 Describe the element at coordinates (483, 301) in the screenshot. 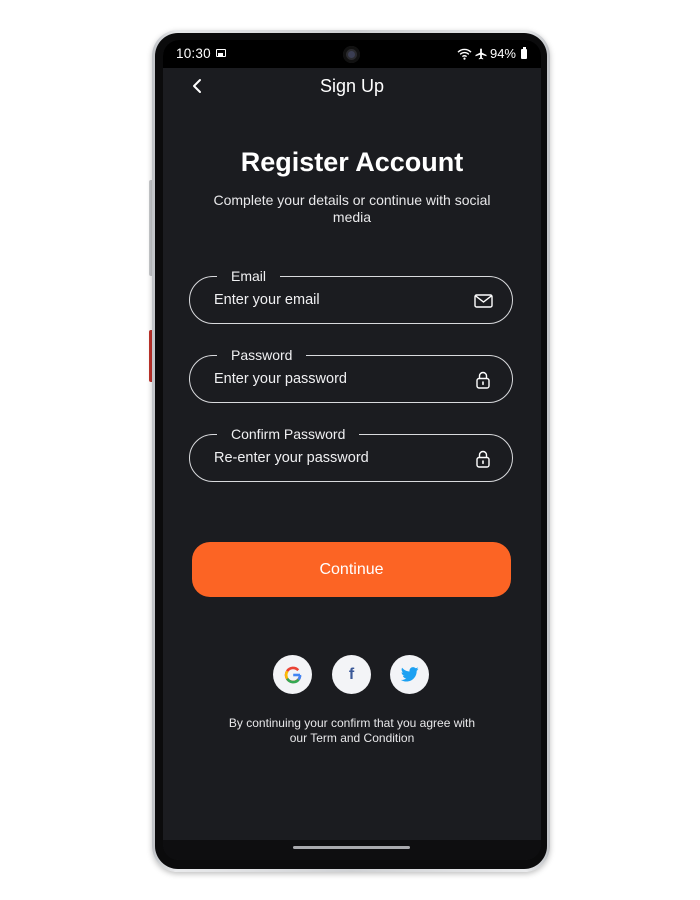

I see `mail-icon` at that location.